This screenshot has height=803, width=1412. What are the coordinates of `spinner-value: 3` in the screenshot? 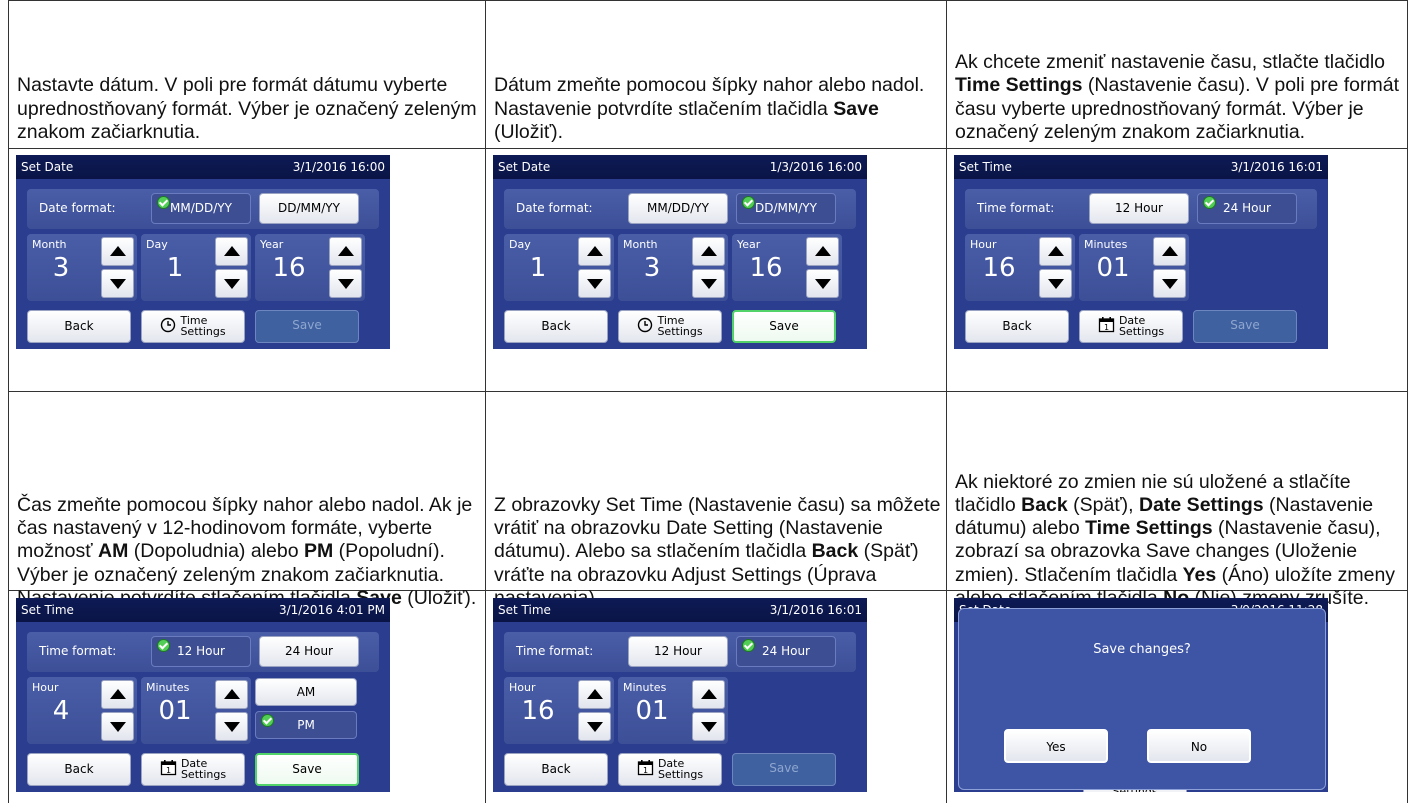 It's located at (61, 268).